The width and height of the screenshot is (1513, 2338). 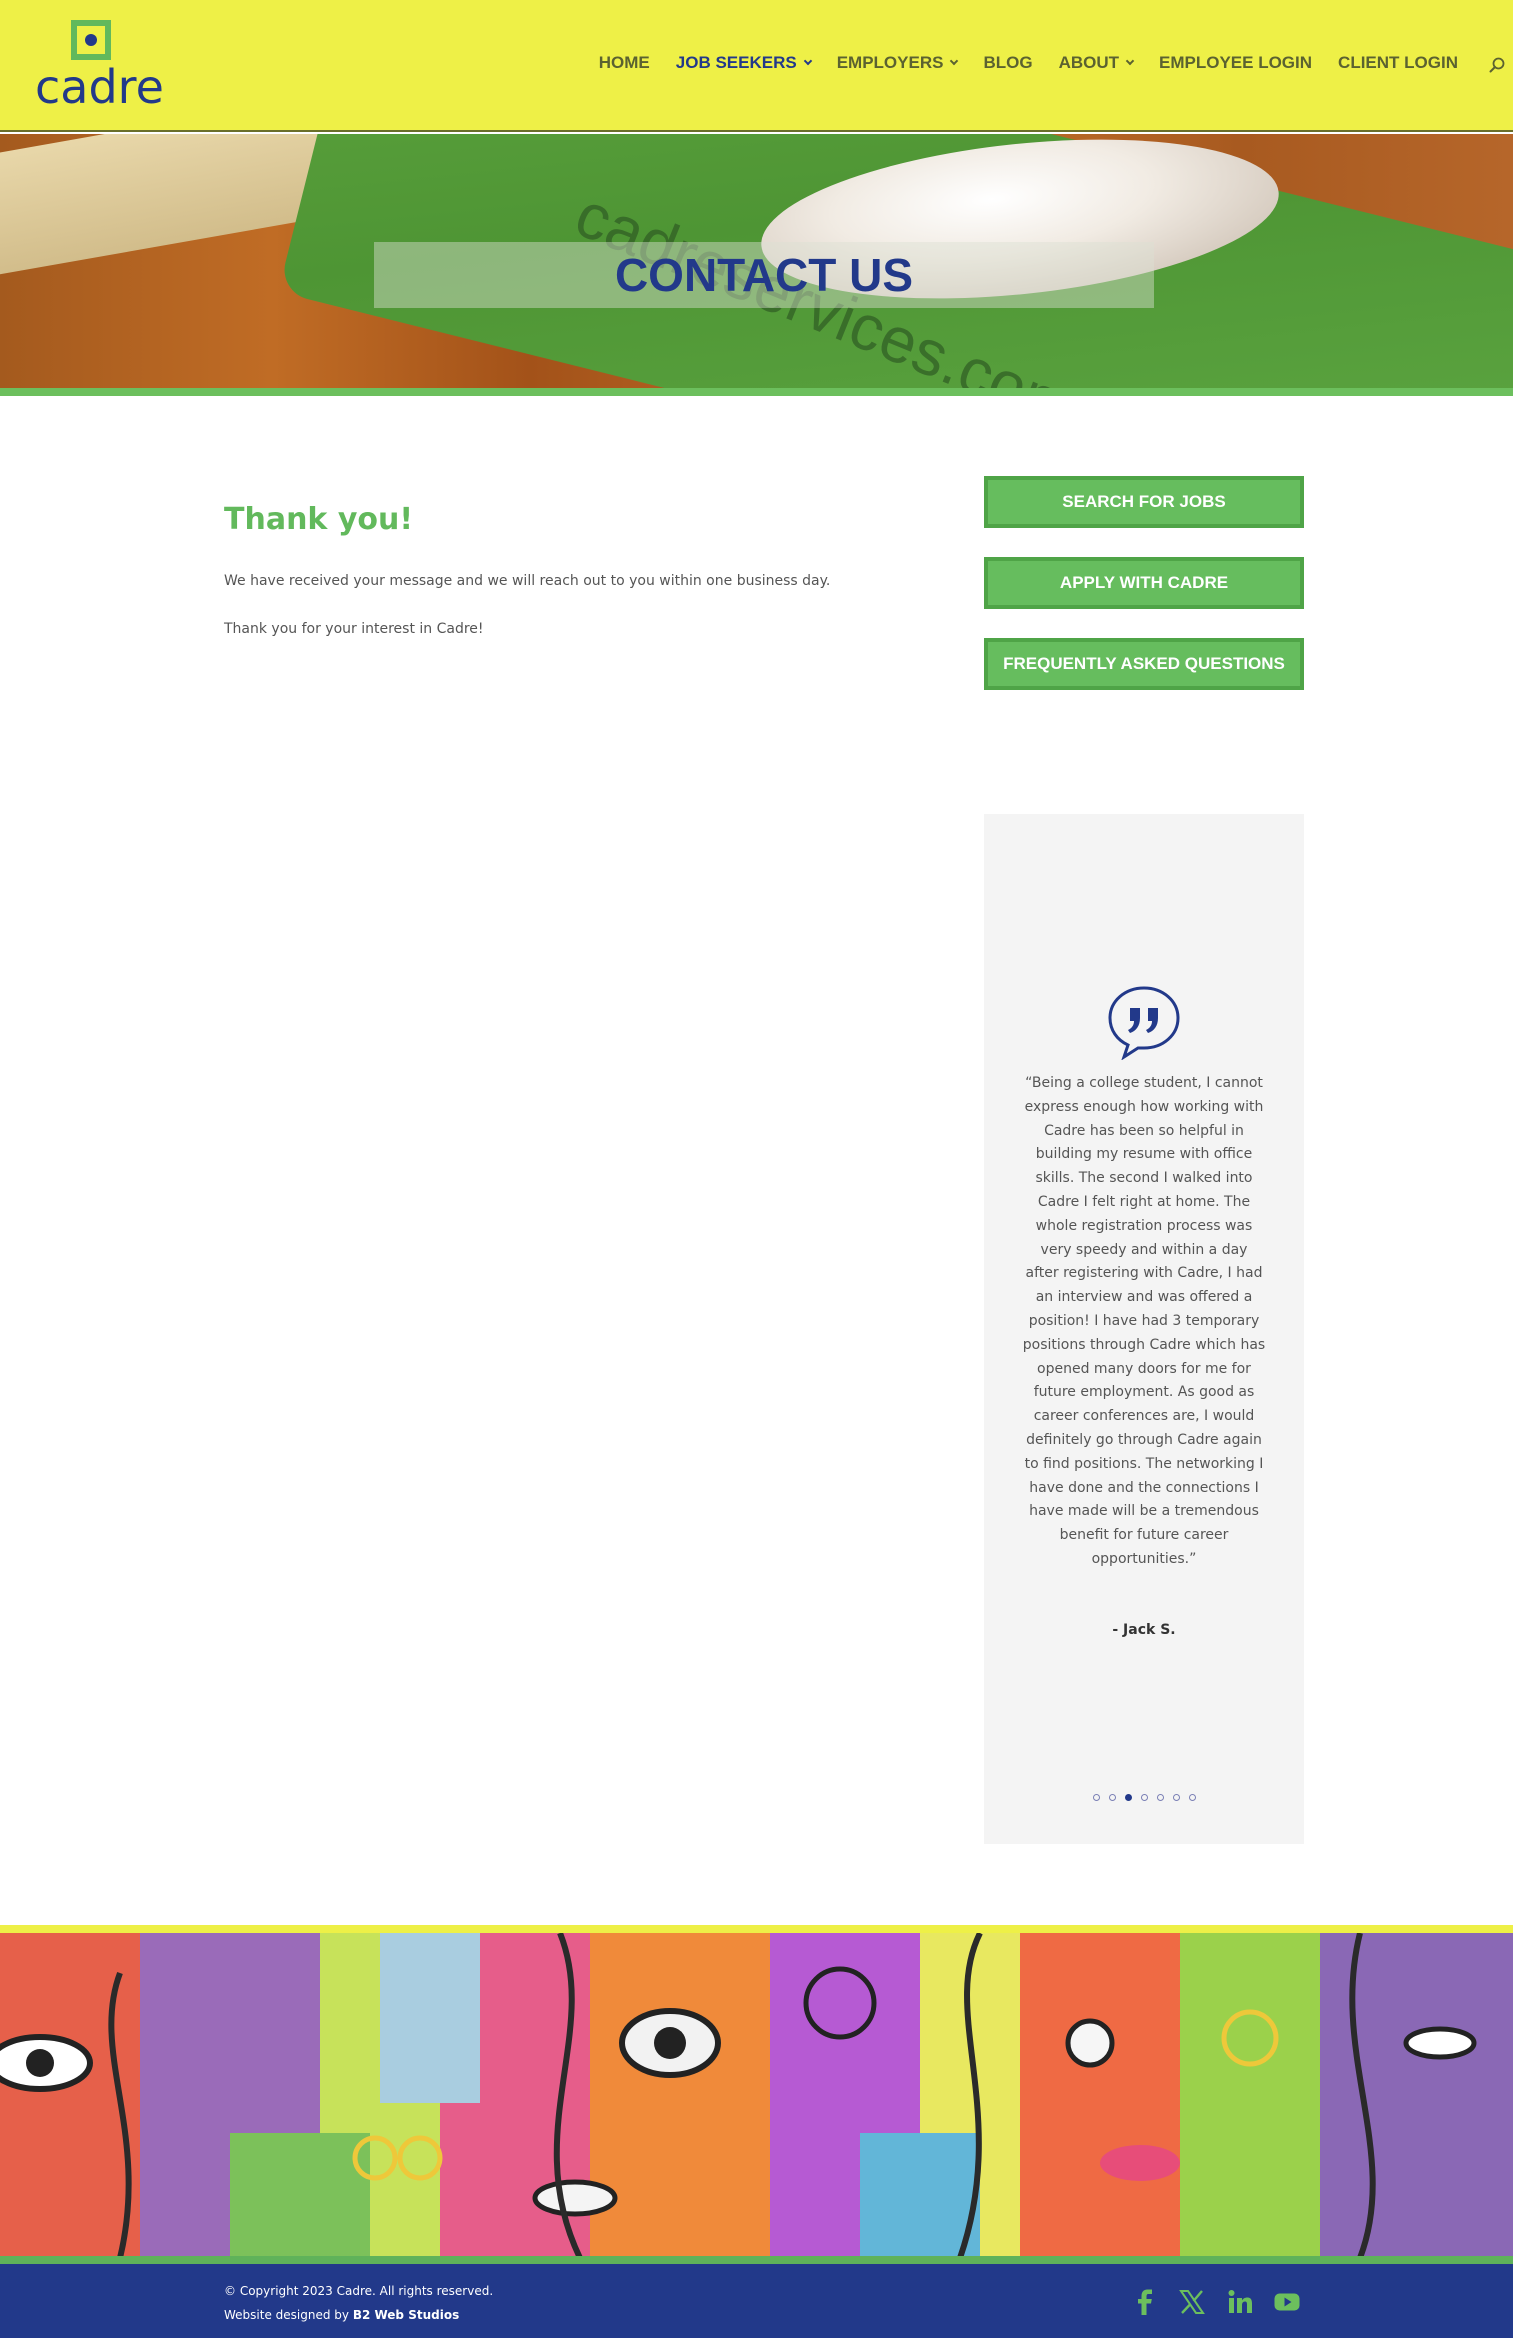 I want to click on nav-item-label: ABOUT, so click(x=1089, y=62).